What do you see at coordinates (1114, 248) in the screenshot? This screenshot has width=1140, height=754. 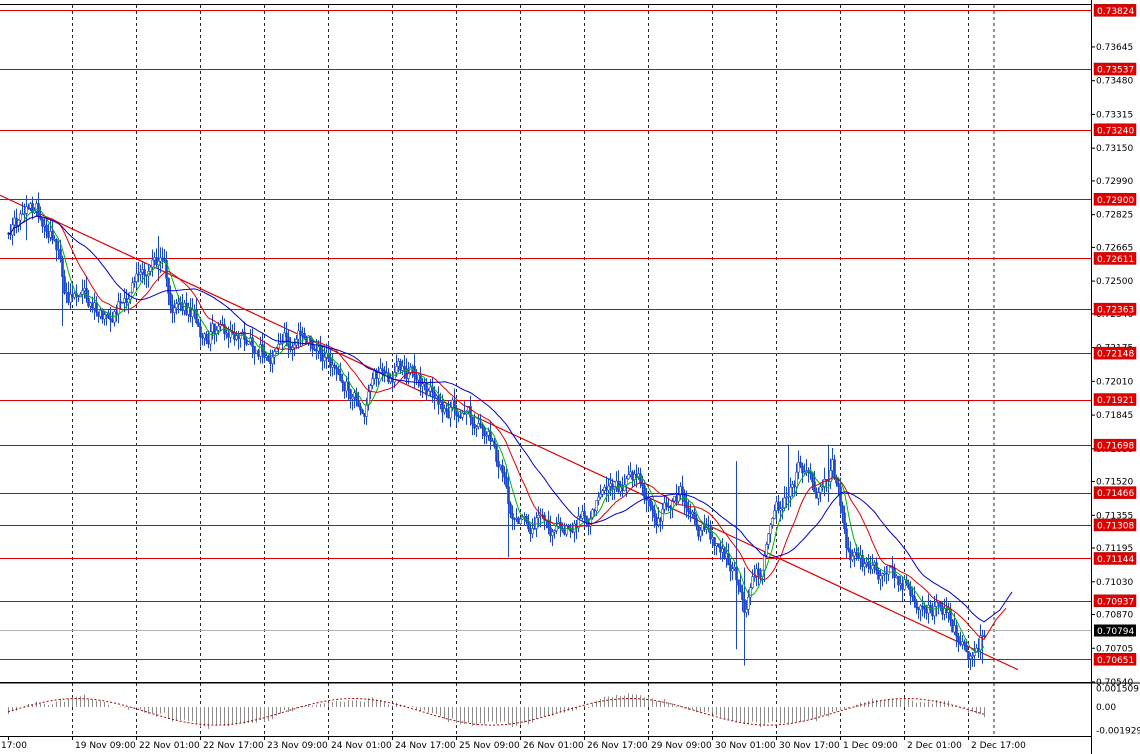 I see `price-tick-label: 0.72665` at bounding box center [1114, 248].